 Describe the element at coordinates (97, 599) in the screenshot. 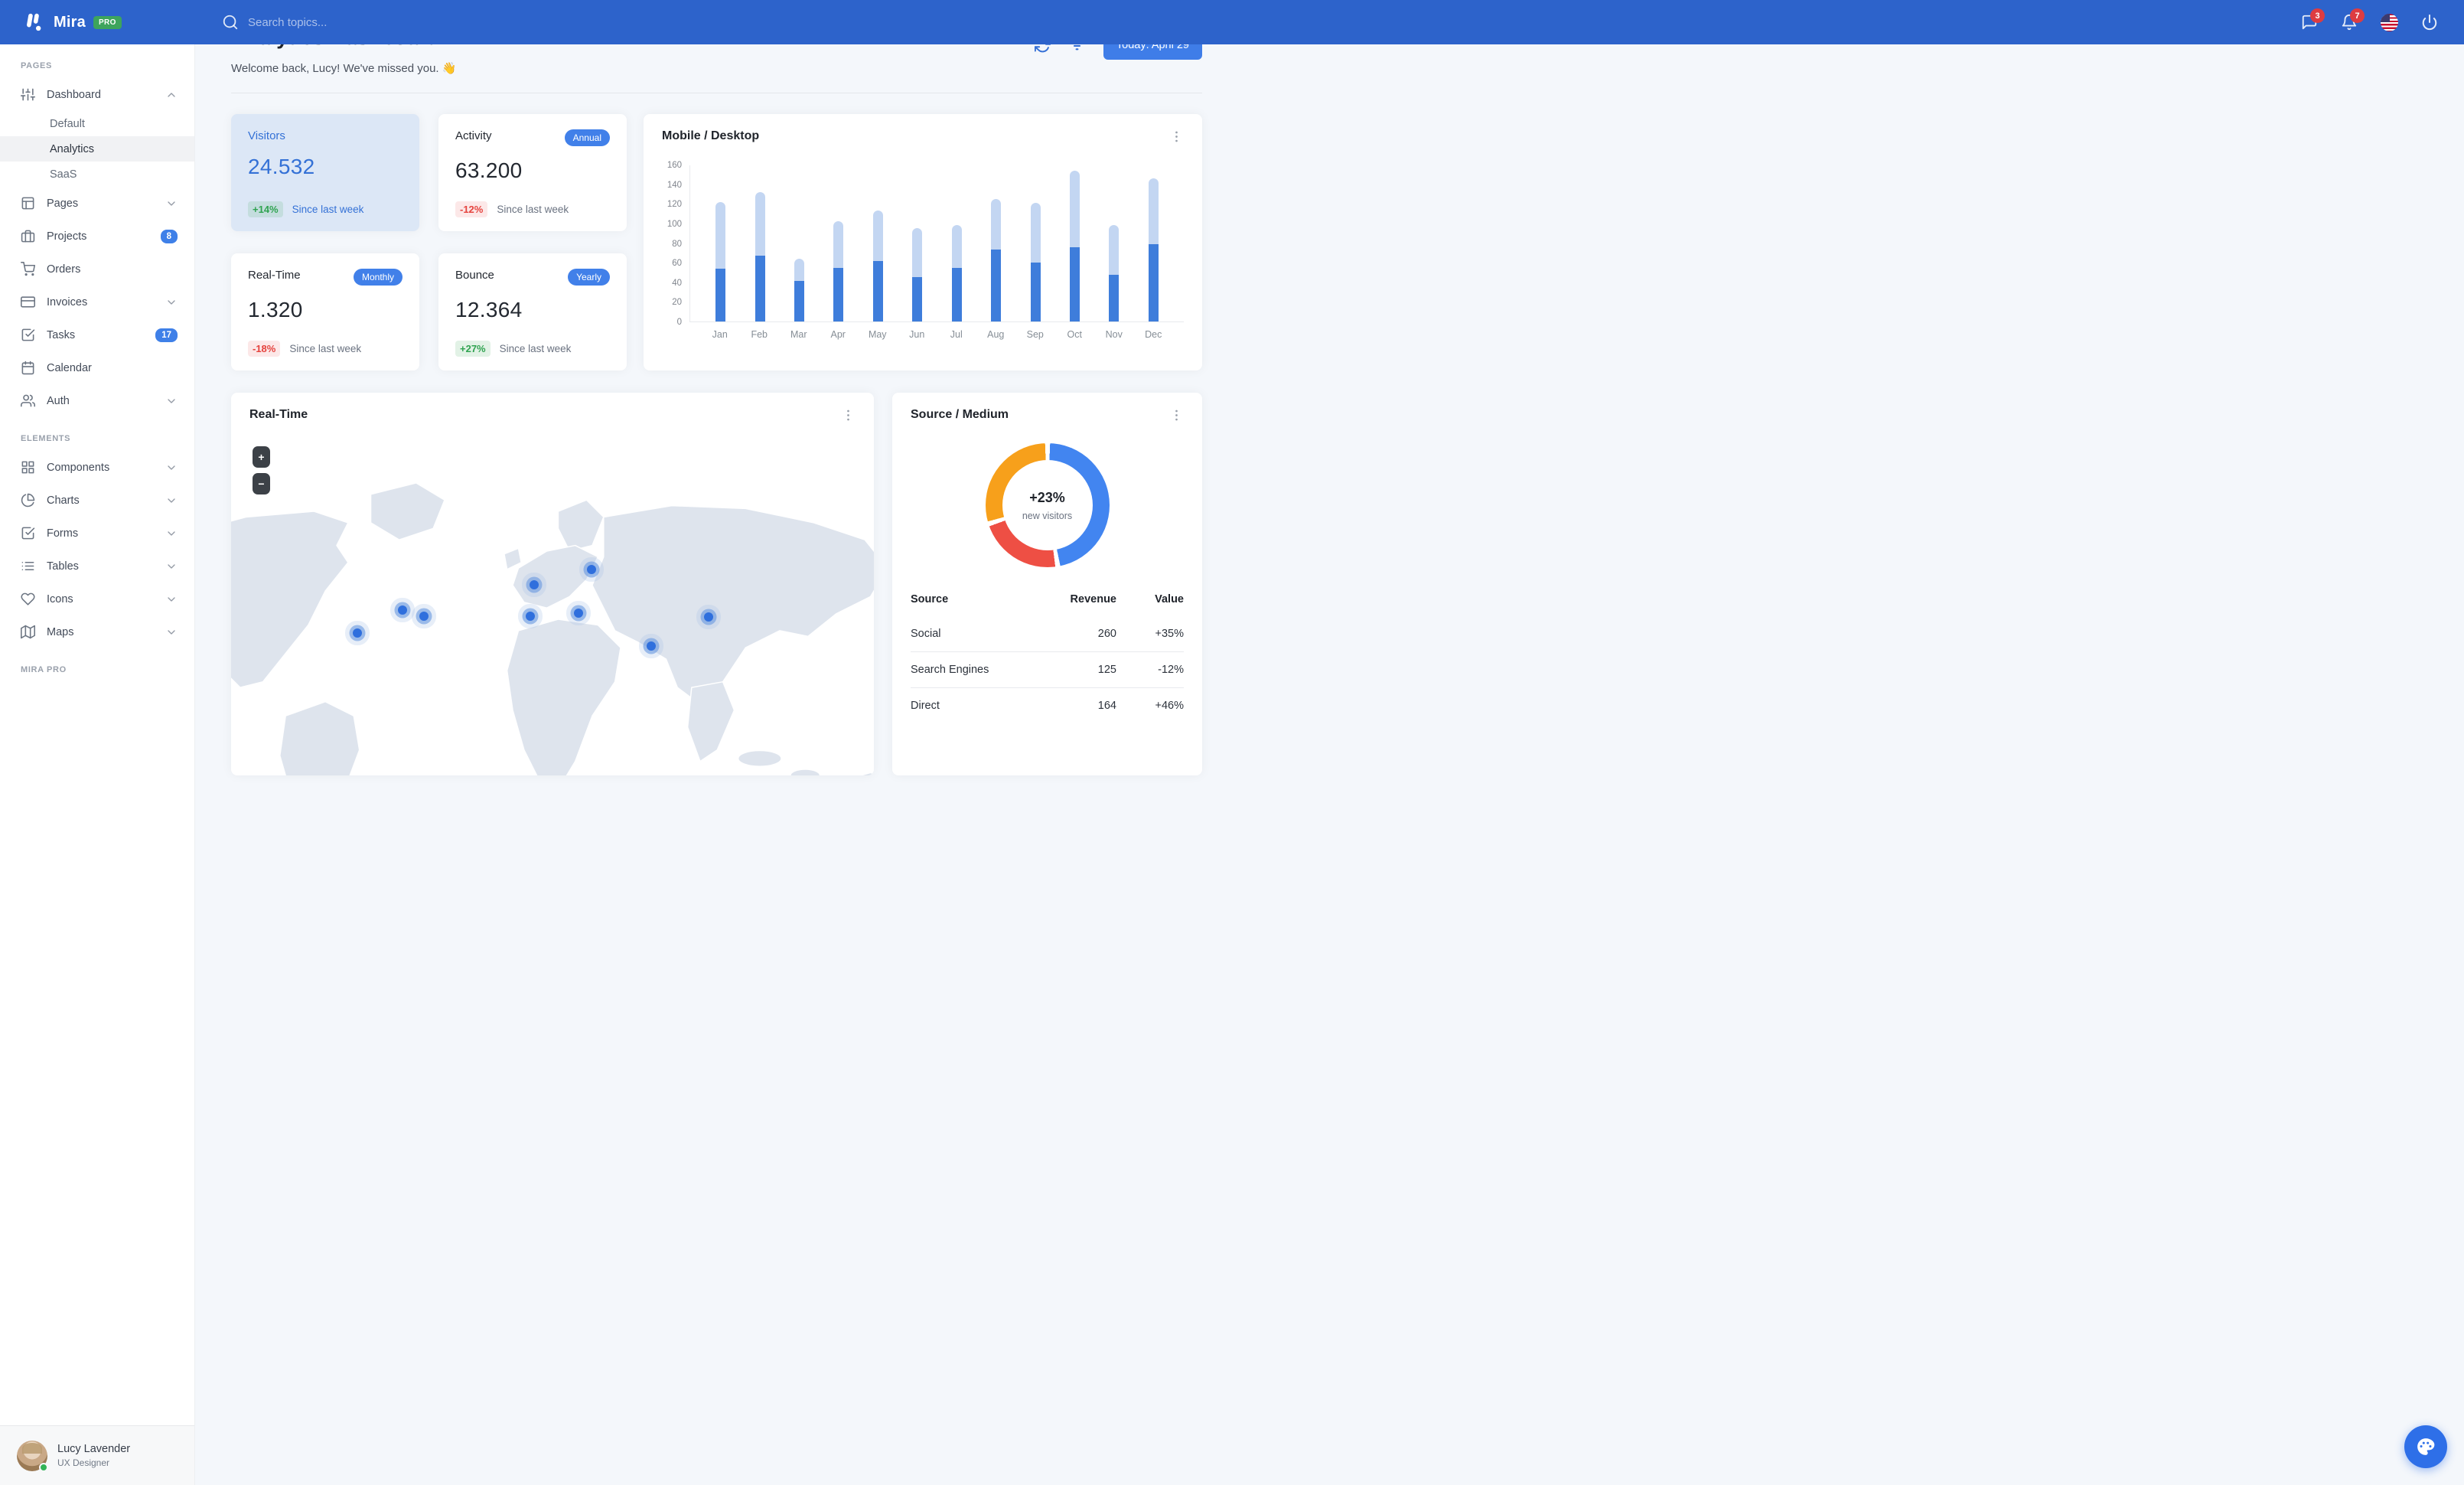

I see `sidebar-item-icons: Icons` at that location.